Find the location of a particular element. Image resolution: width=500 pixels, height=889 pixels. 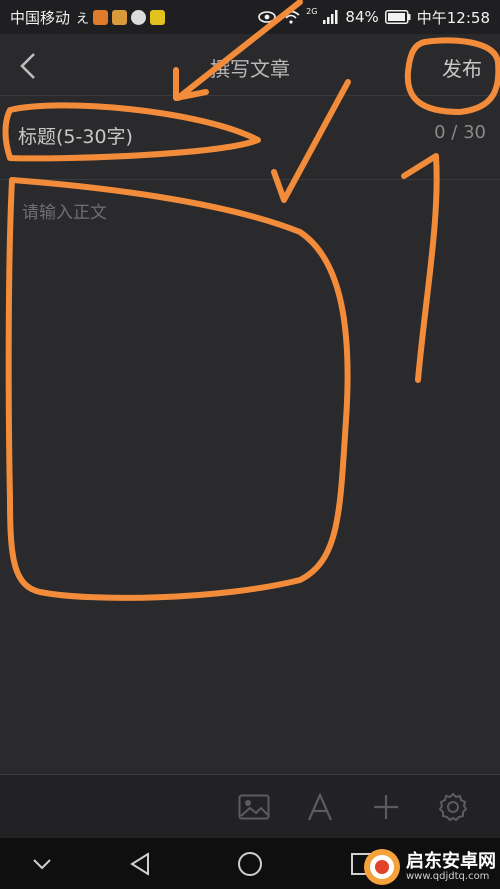

text-format-button is located at coordinates (320, 807).